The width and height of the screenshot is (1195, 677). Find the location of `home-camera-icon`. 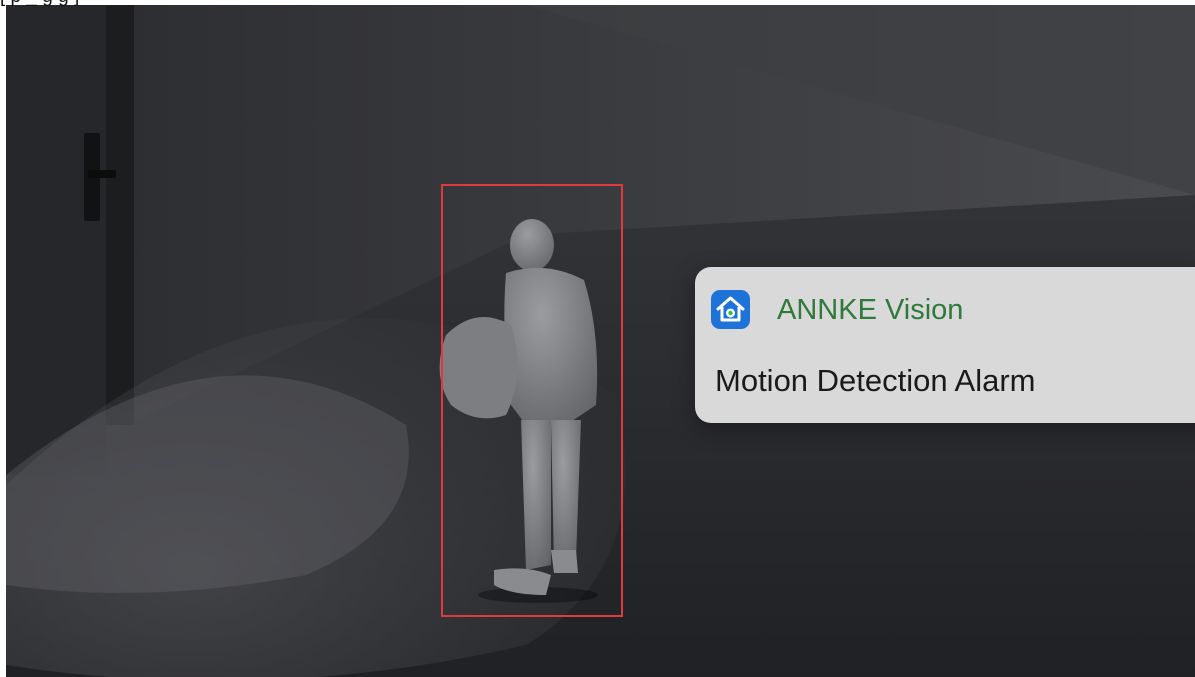

home-camera-icon is located at coordinates (730, 309).